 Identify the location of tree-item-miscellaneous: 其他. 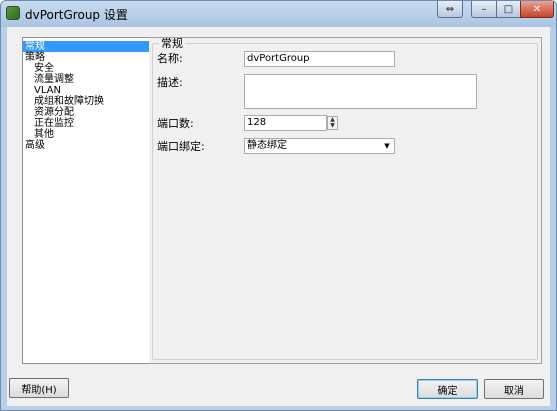
(86, 134).